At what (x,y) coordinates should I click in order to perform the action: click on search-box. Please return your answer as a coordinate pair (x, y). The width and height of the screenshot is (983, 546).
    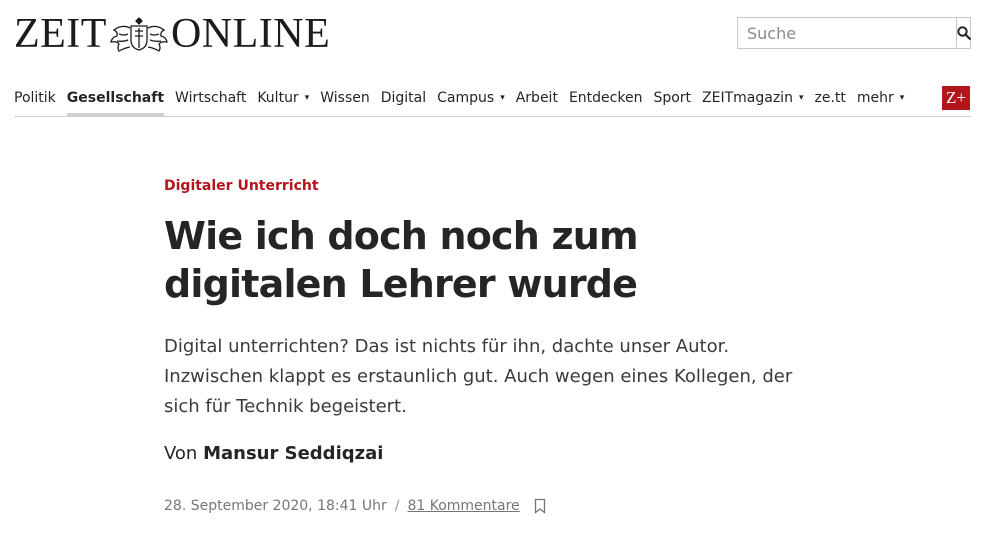
    Looking at the image, I should click on (854, 33).